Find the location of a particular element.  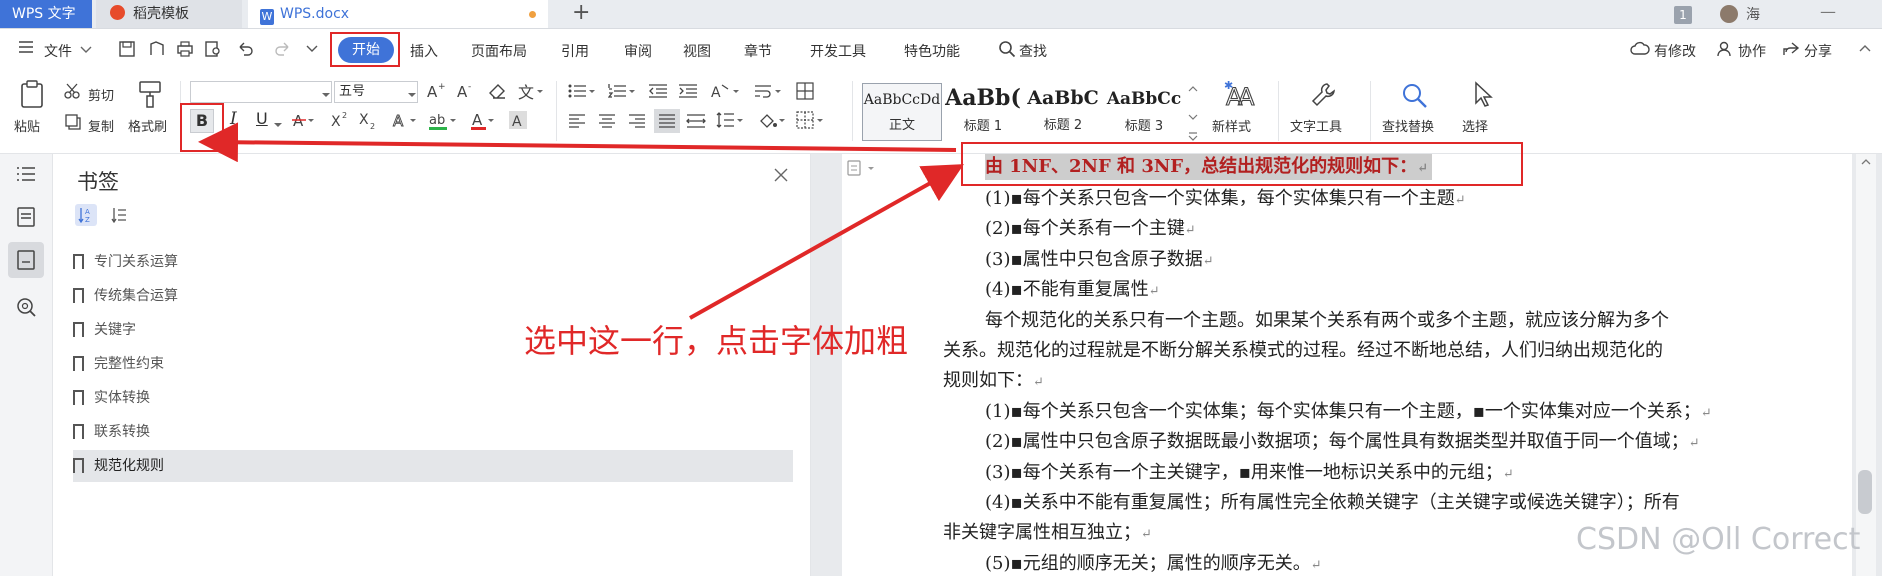

arrow-to-heading is located at coordinates (826, 242).